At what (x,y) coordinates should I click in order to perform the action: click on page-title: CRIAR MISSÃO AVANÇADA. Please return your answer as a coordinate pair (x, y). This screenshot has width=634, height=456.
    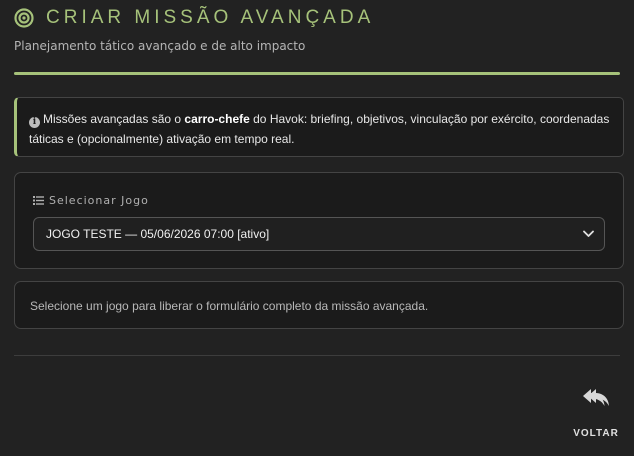
    Looking at the image, I should click on (210, 17).